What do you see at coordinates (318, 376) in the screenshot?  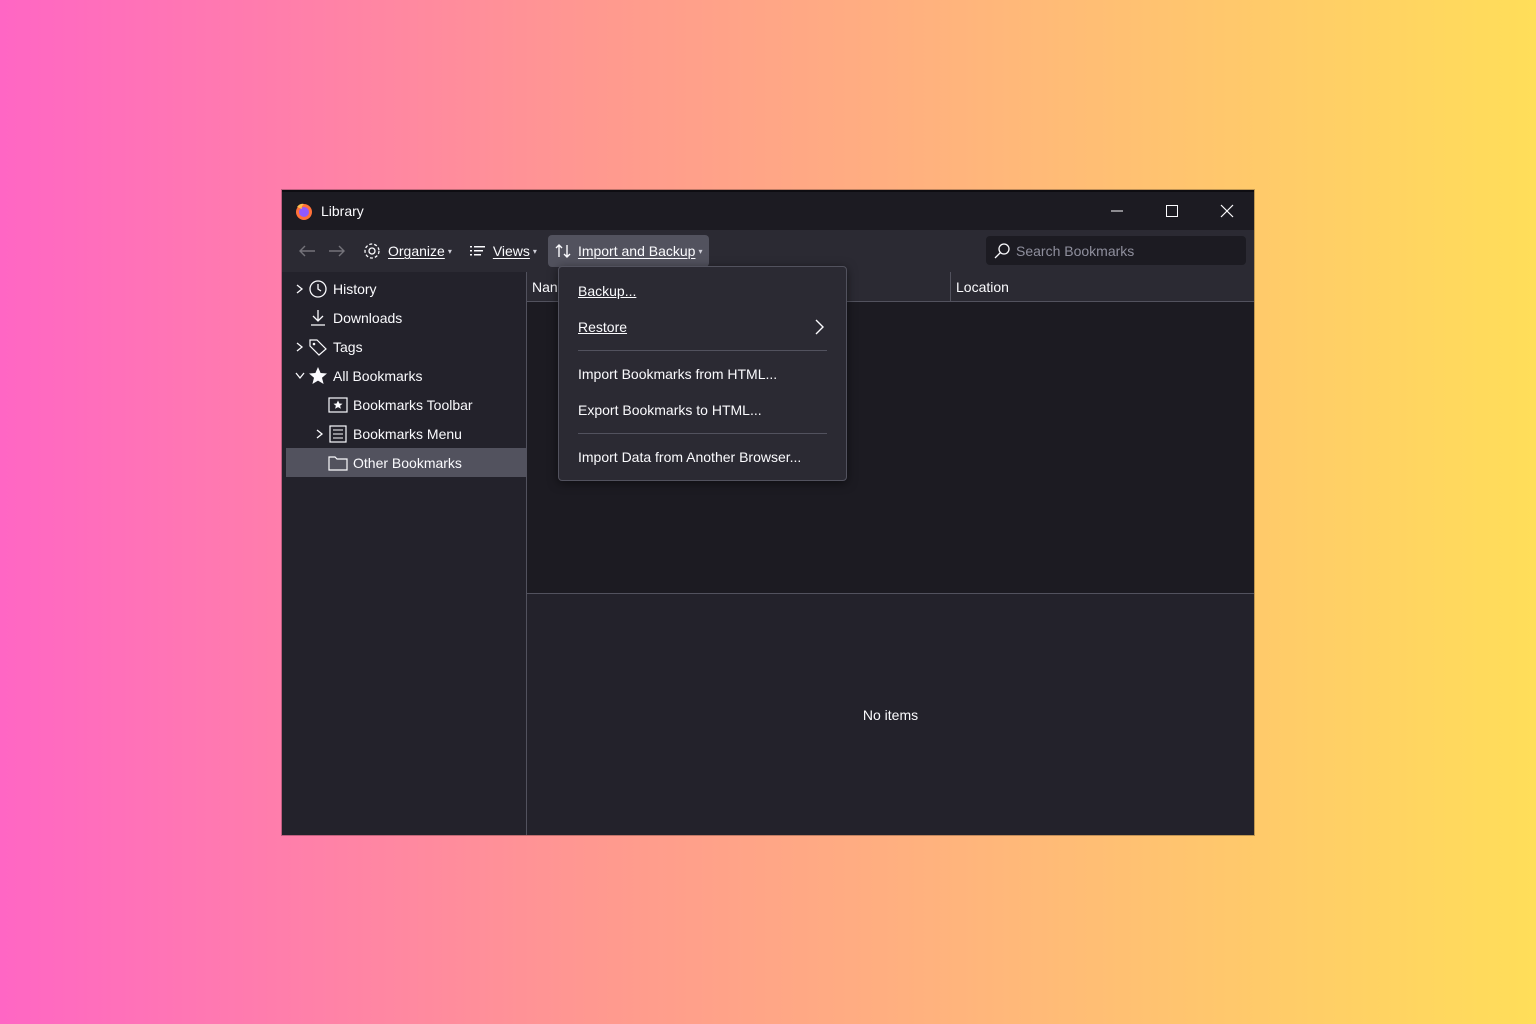 I see `star-icon` at bounding box center [318, 376].